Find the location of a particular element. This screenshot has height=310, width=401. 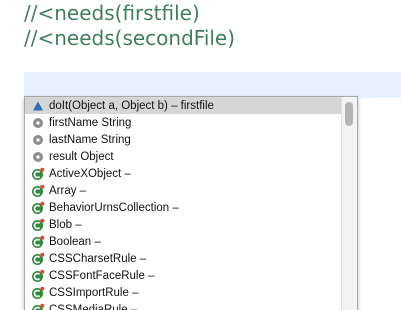

completion-item-label: Blob – is located at coordinates (65, 224).